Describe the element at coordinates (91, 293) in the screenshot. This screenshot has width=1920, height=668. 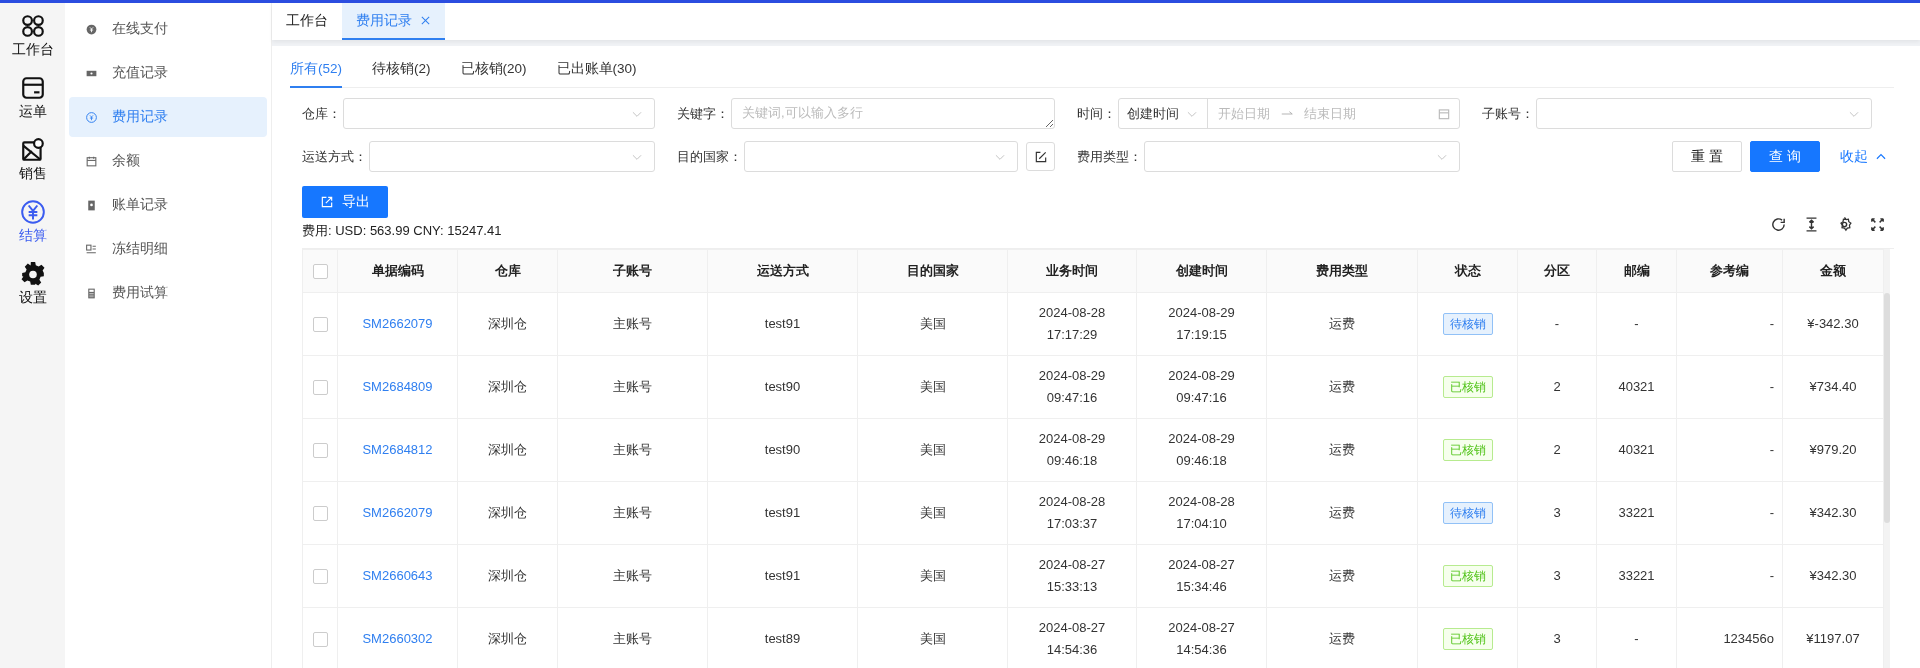
I see `calculator-icon` at that location.